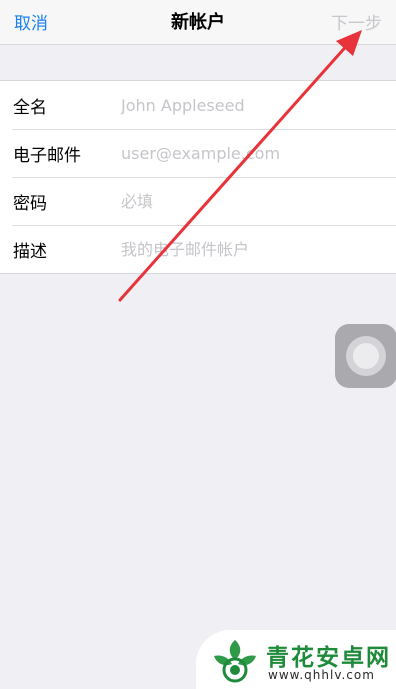  I want to click on form-row-full-name: 全名, so click(198, 105).